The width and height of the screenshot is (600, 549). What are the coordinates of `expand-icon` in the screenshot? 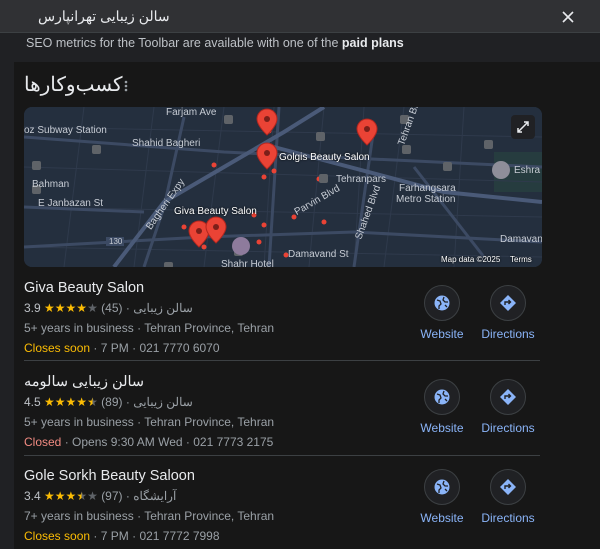 It's located at (523, 127).